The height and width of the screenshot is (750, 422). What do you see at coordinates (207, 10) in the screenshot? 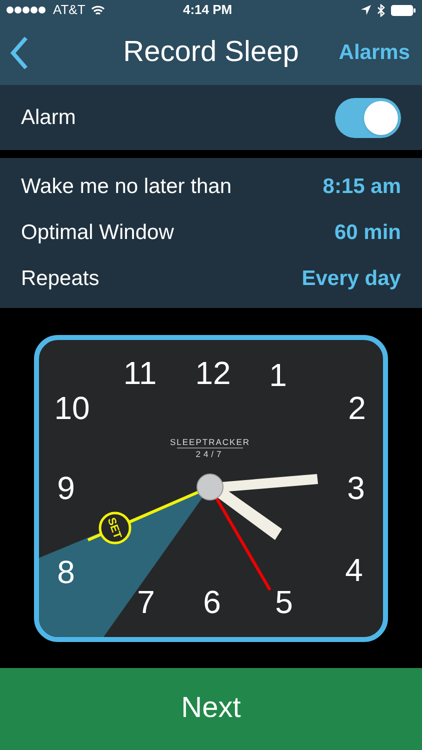
I see `status-time: 4:14 PM` at bounding box center [207, 10].